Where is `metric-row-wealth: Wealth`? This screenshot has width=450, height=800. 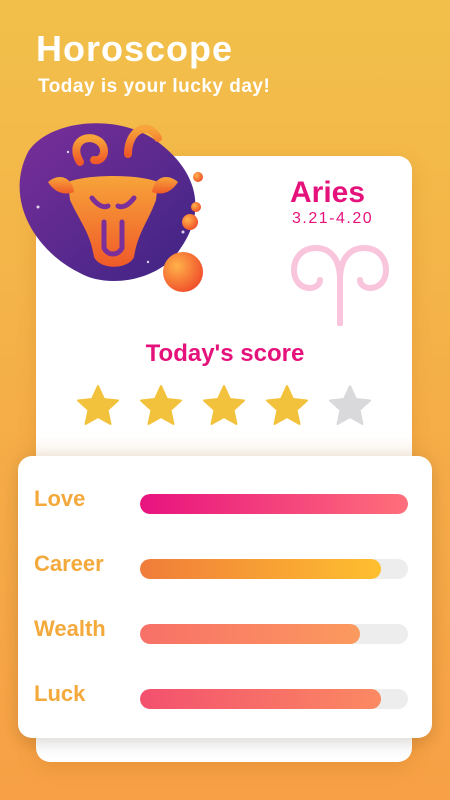
metric-row-wealth: Wealth is located at coordinates (225, 630).